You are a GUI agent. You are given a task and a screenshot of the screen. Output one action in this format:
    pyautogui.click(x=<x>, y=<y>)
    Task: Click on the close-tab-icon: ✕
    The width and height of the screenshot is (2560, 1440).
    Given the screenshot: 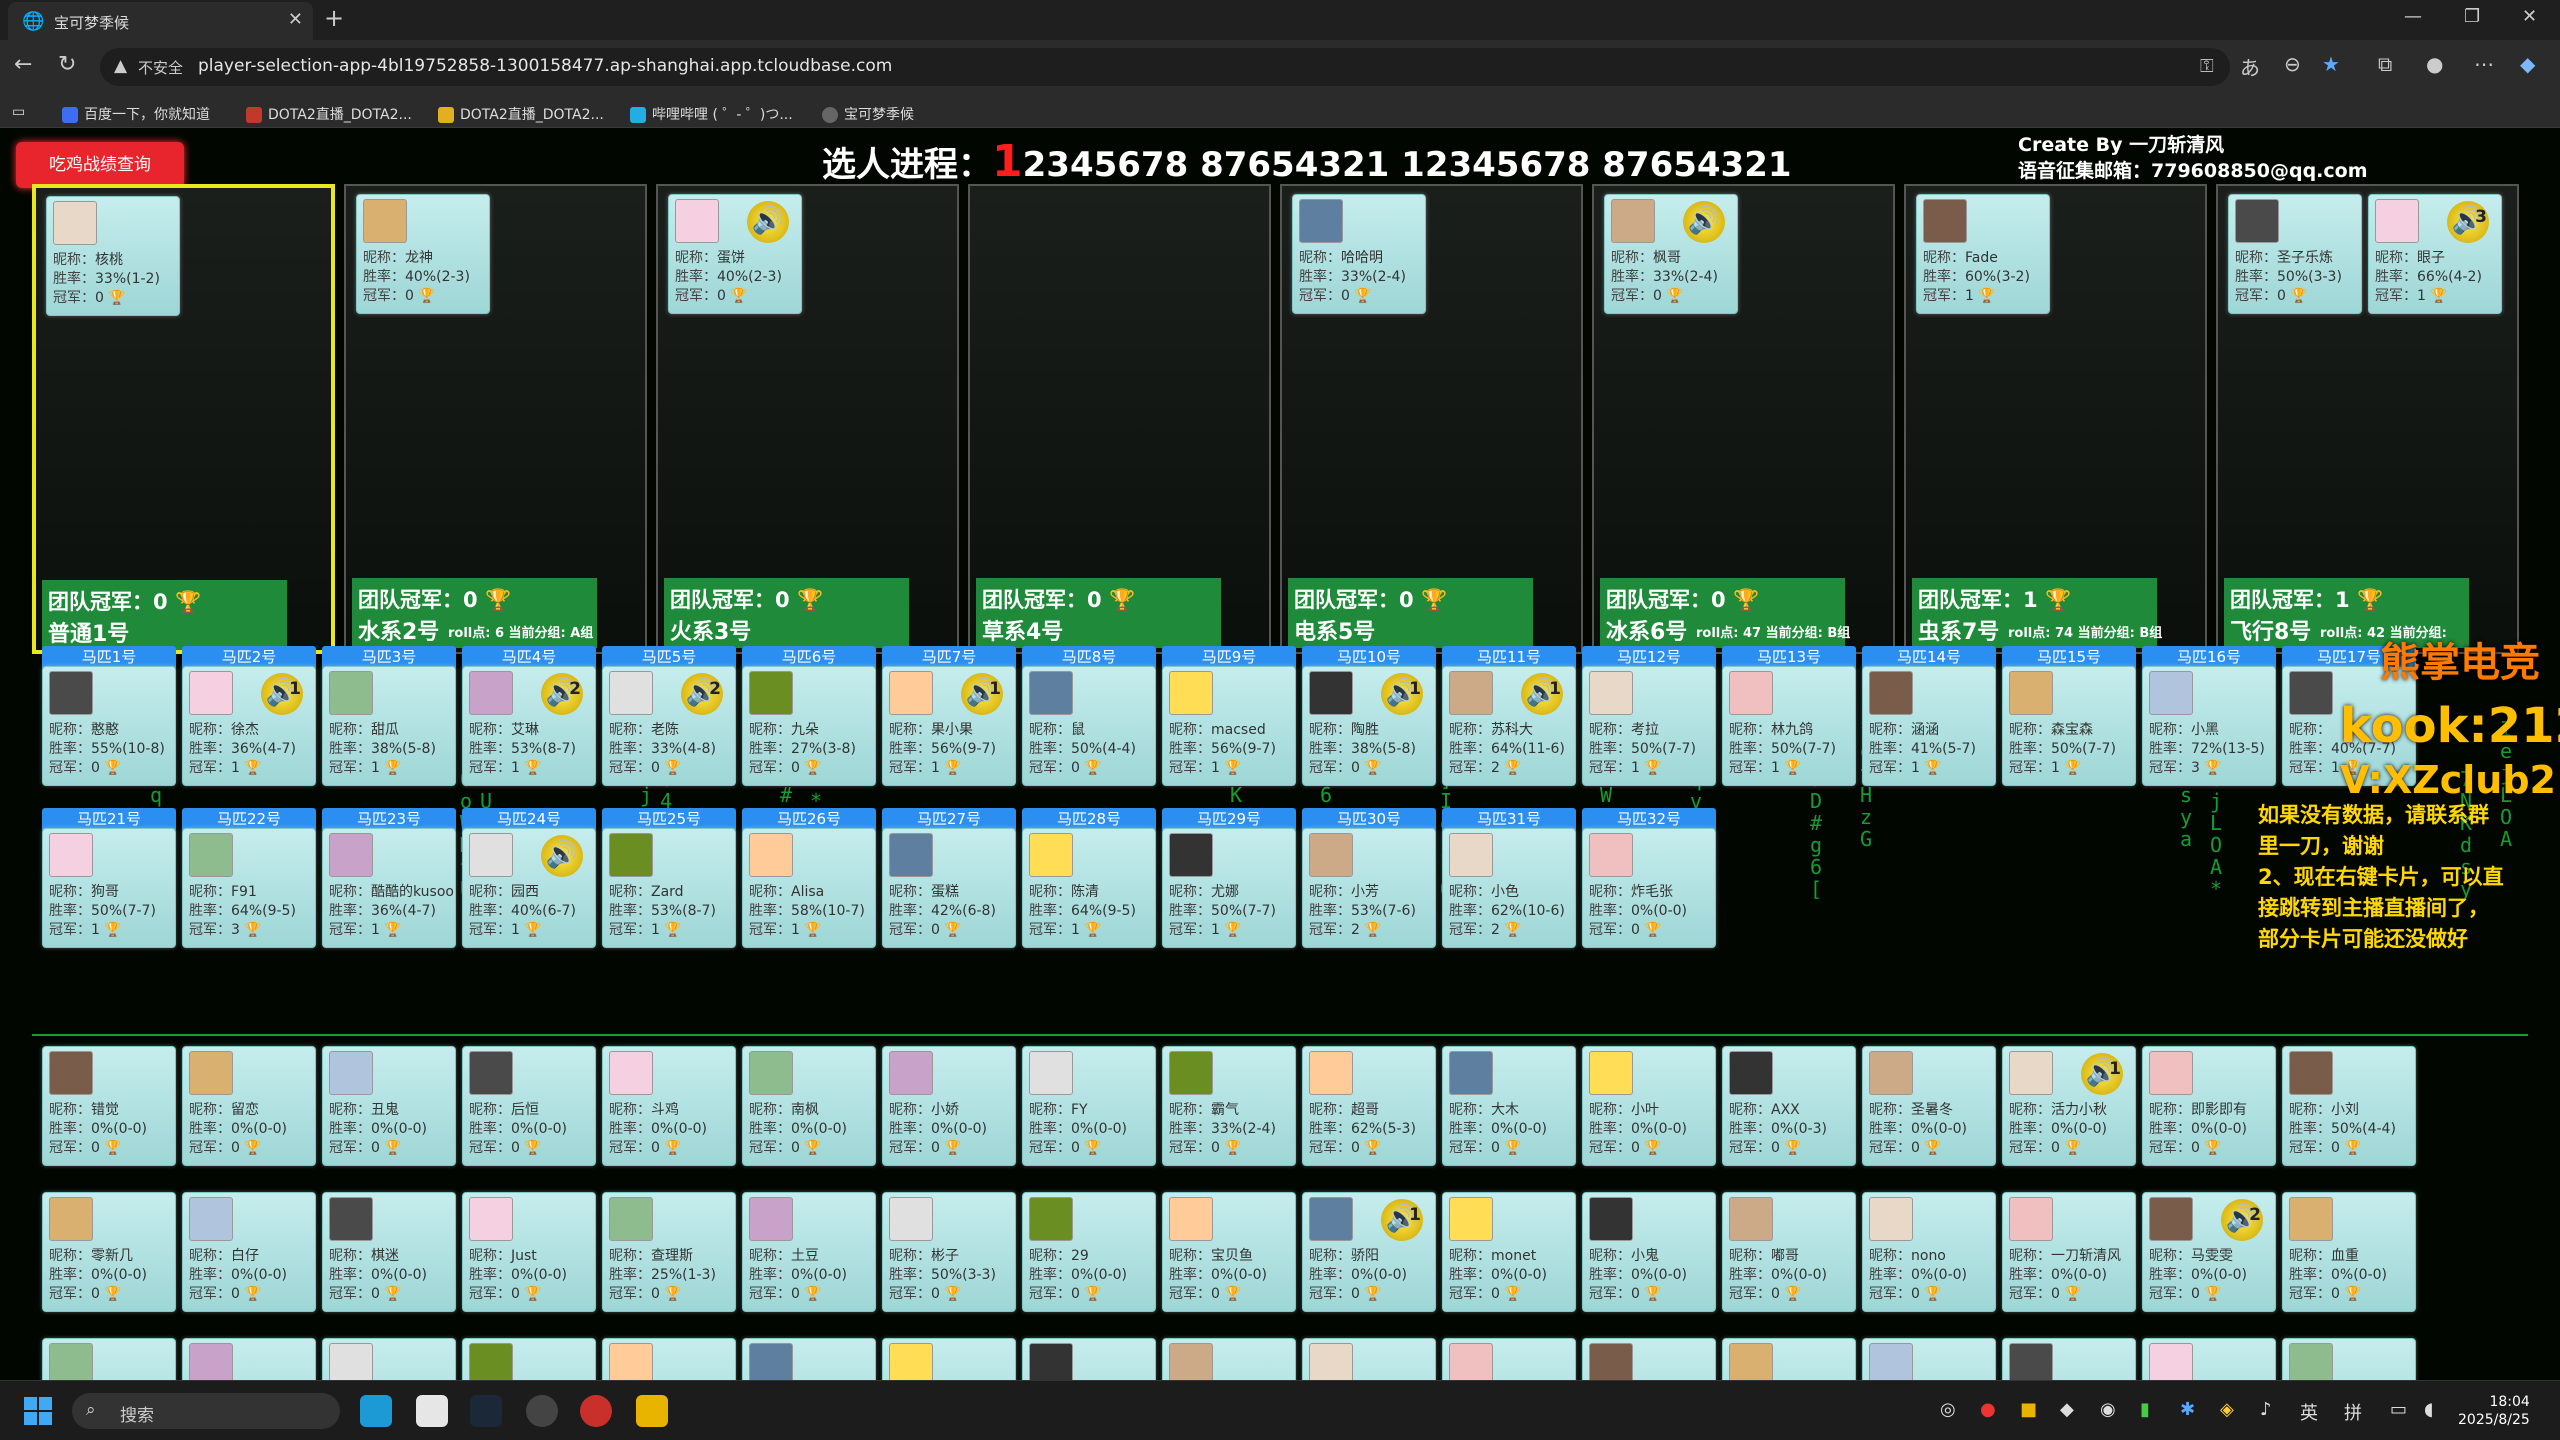 What is the action you would take?
    pyautogui.click(x=295, y=19)
    